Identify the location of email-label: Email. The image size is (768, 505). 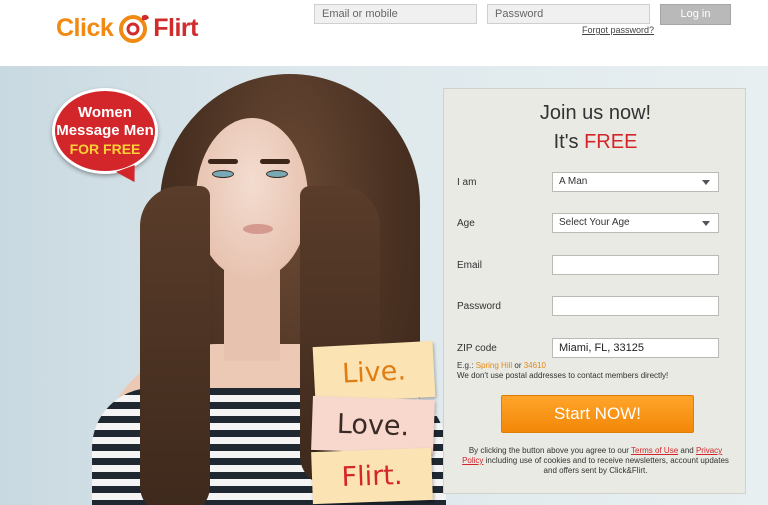
(470, 265).